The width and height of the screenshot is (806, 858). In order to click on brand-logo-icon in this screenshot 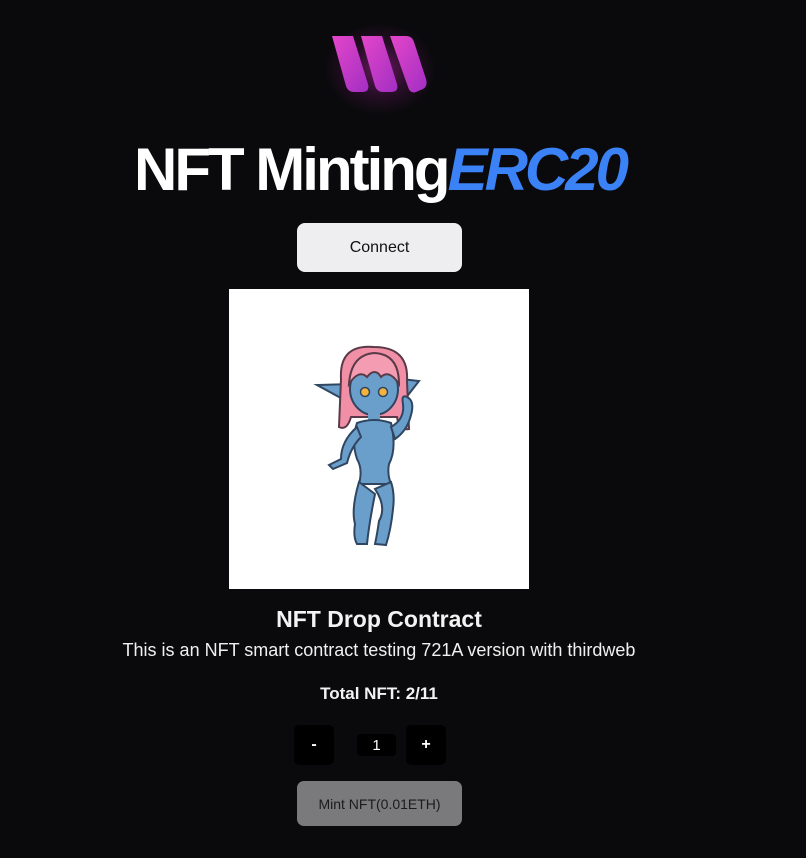, I will do `click(379, 64)`.